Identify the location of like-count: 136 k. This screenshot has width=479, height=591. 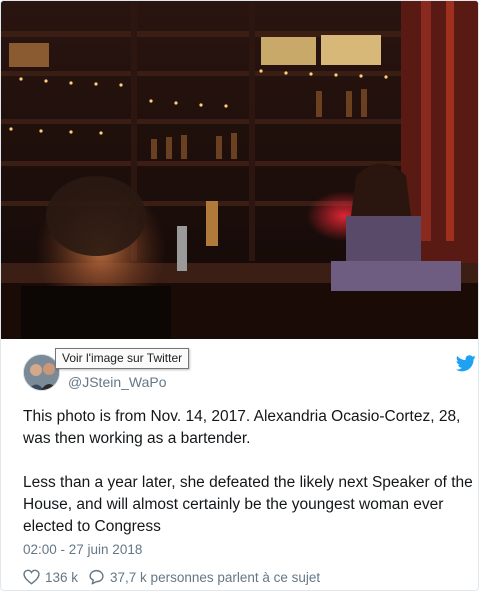
(62, 577).